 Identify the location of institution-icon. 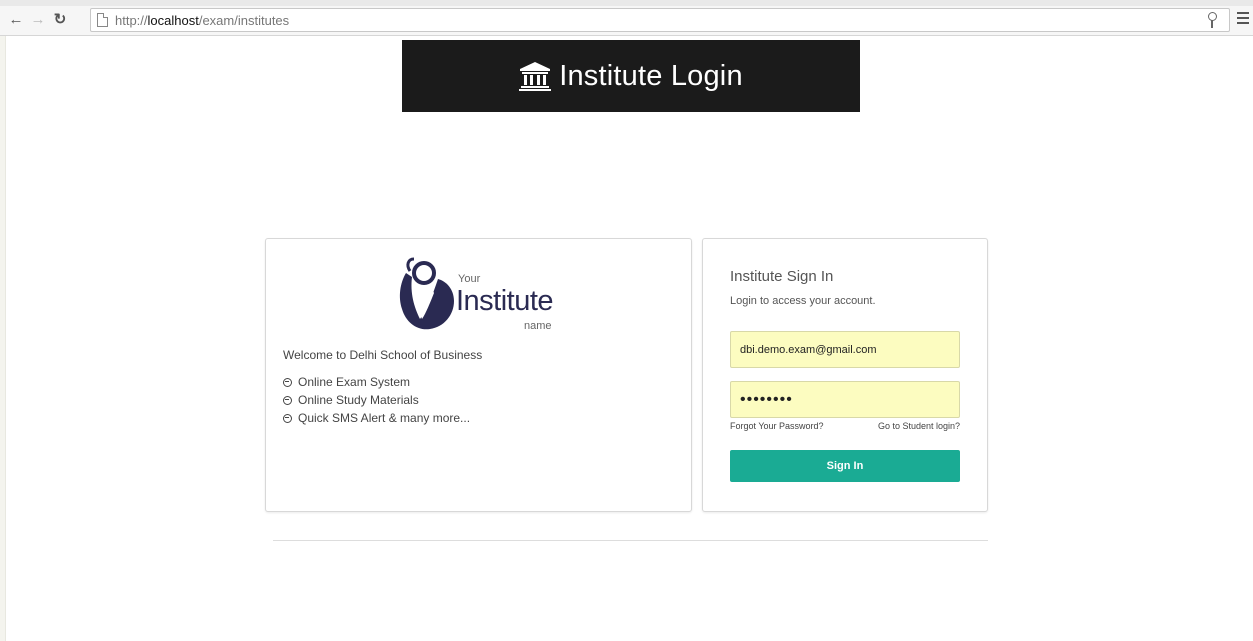
(535, 76).